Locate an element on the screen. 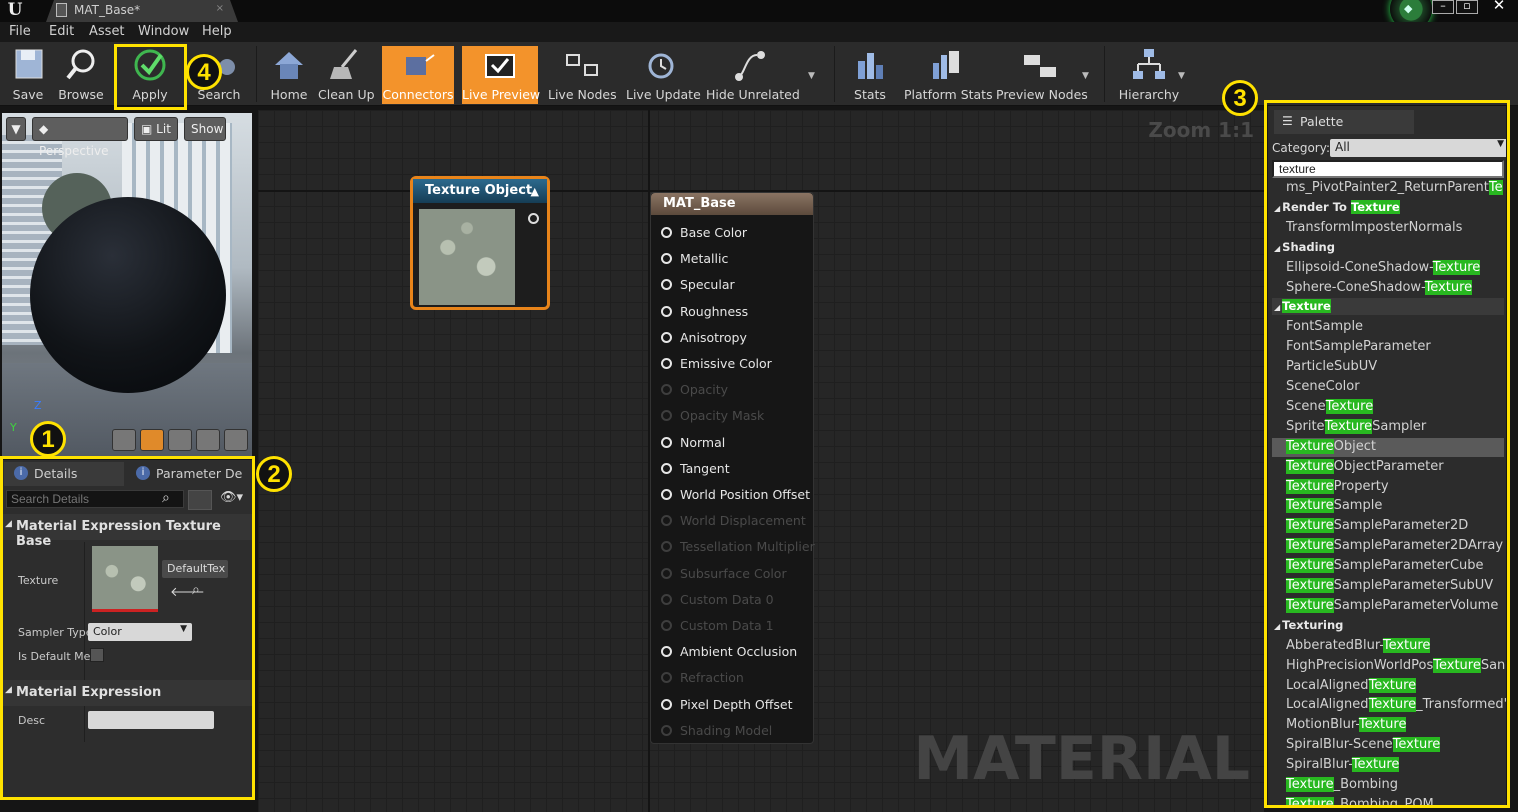  material-pin: World Displacement is located at coordinates (733, 520).